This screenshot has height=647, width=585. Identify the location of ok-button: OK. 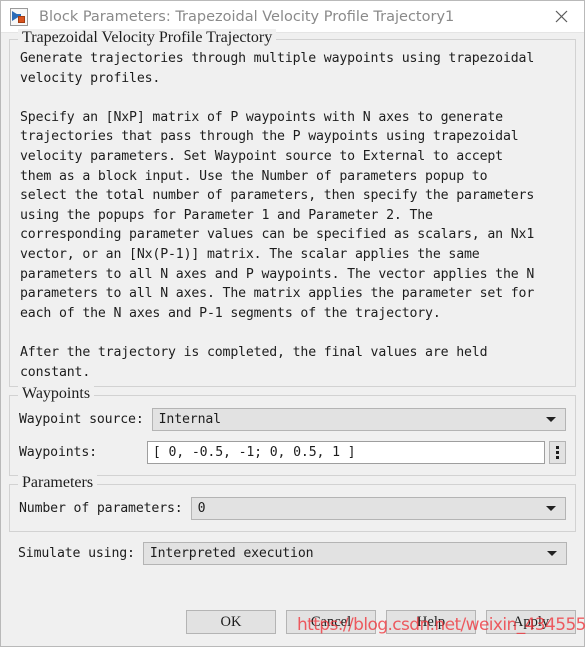
(231, 622).